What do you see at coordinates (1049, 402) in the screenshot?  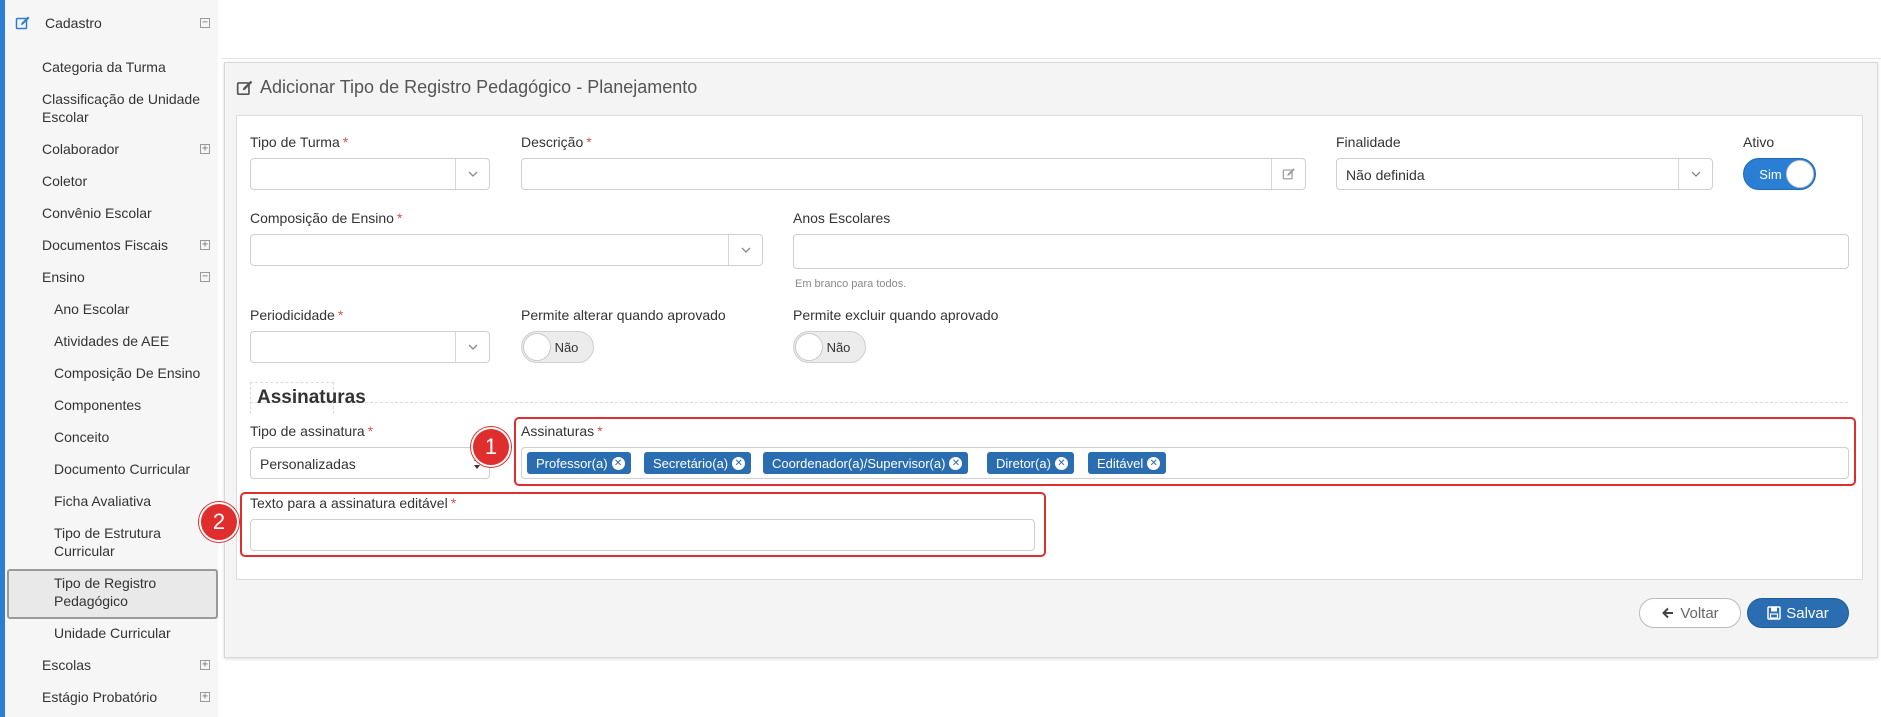 I see `section-divider` at bounding box center [1049, 402].